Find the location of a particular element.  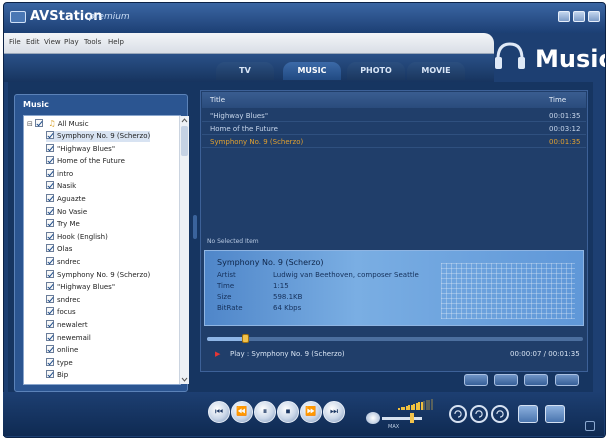

list-item: Aguazte is located at coordinates (66, 199).